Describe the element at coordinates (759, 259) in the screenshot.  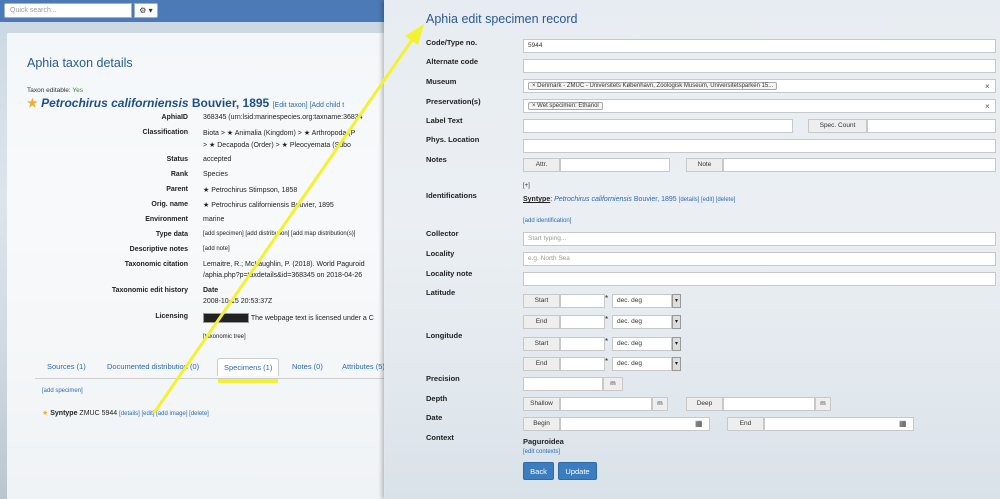
I see `locality-input: e.g. North Sea` at that location.